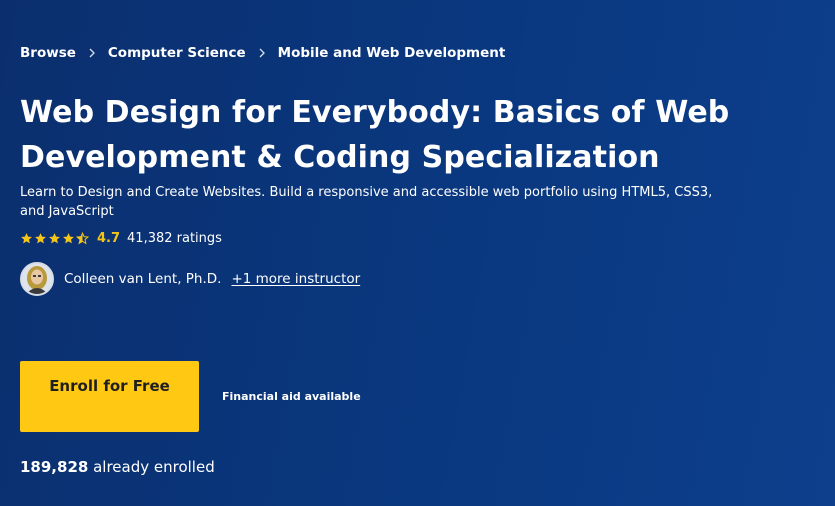 This screenshot has width=835, height=506. Describe the element at coordinates (82, 238) in the screenshot. I see `half-star-icon` at that location.